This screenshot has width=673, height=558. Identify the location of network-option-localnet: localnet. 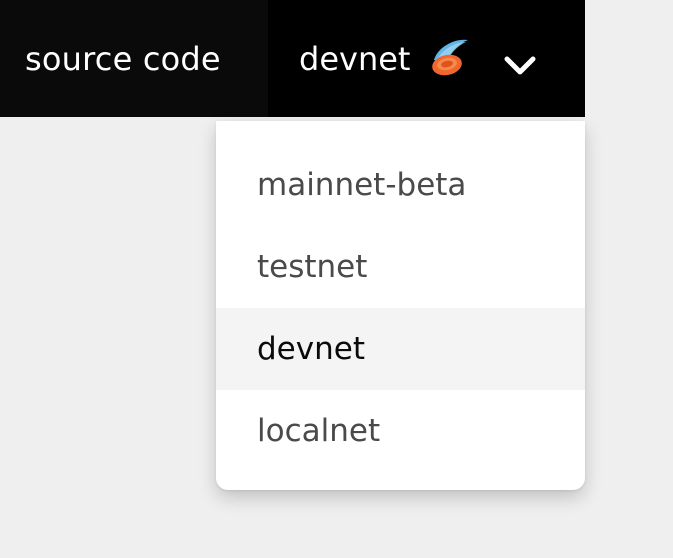
(400, 431).